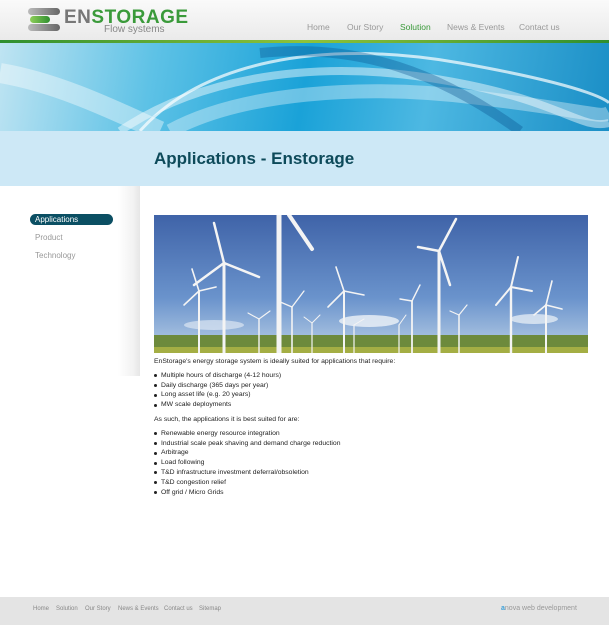  Describe the element at coordinates (78, 17) in the screenshot. I see `logo-en: EN` at that location.